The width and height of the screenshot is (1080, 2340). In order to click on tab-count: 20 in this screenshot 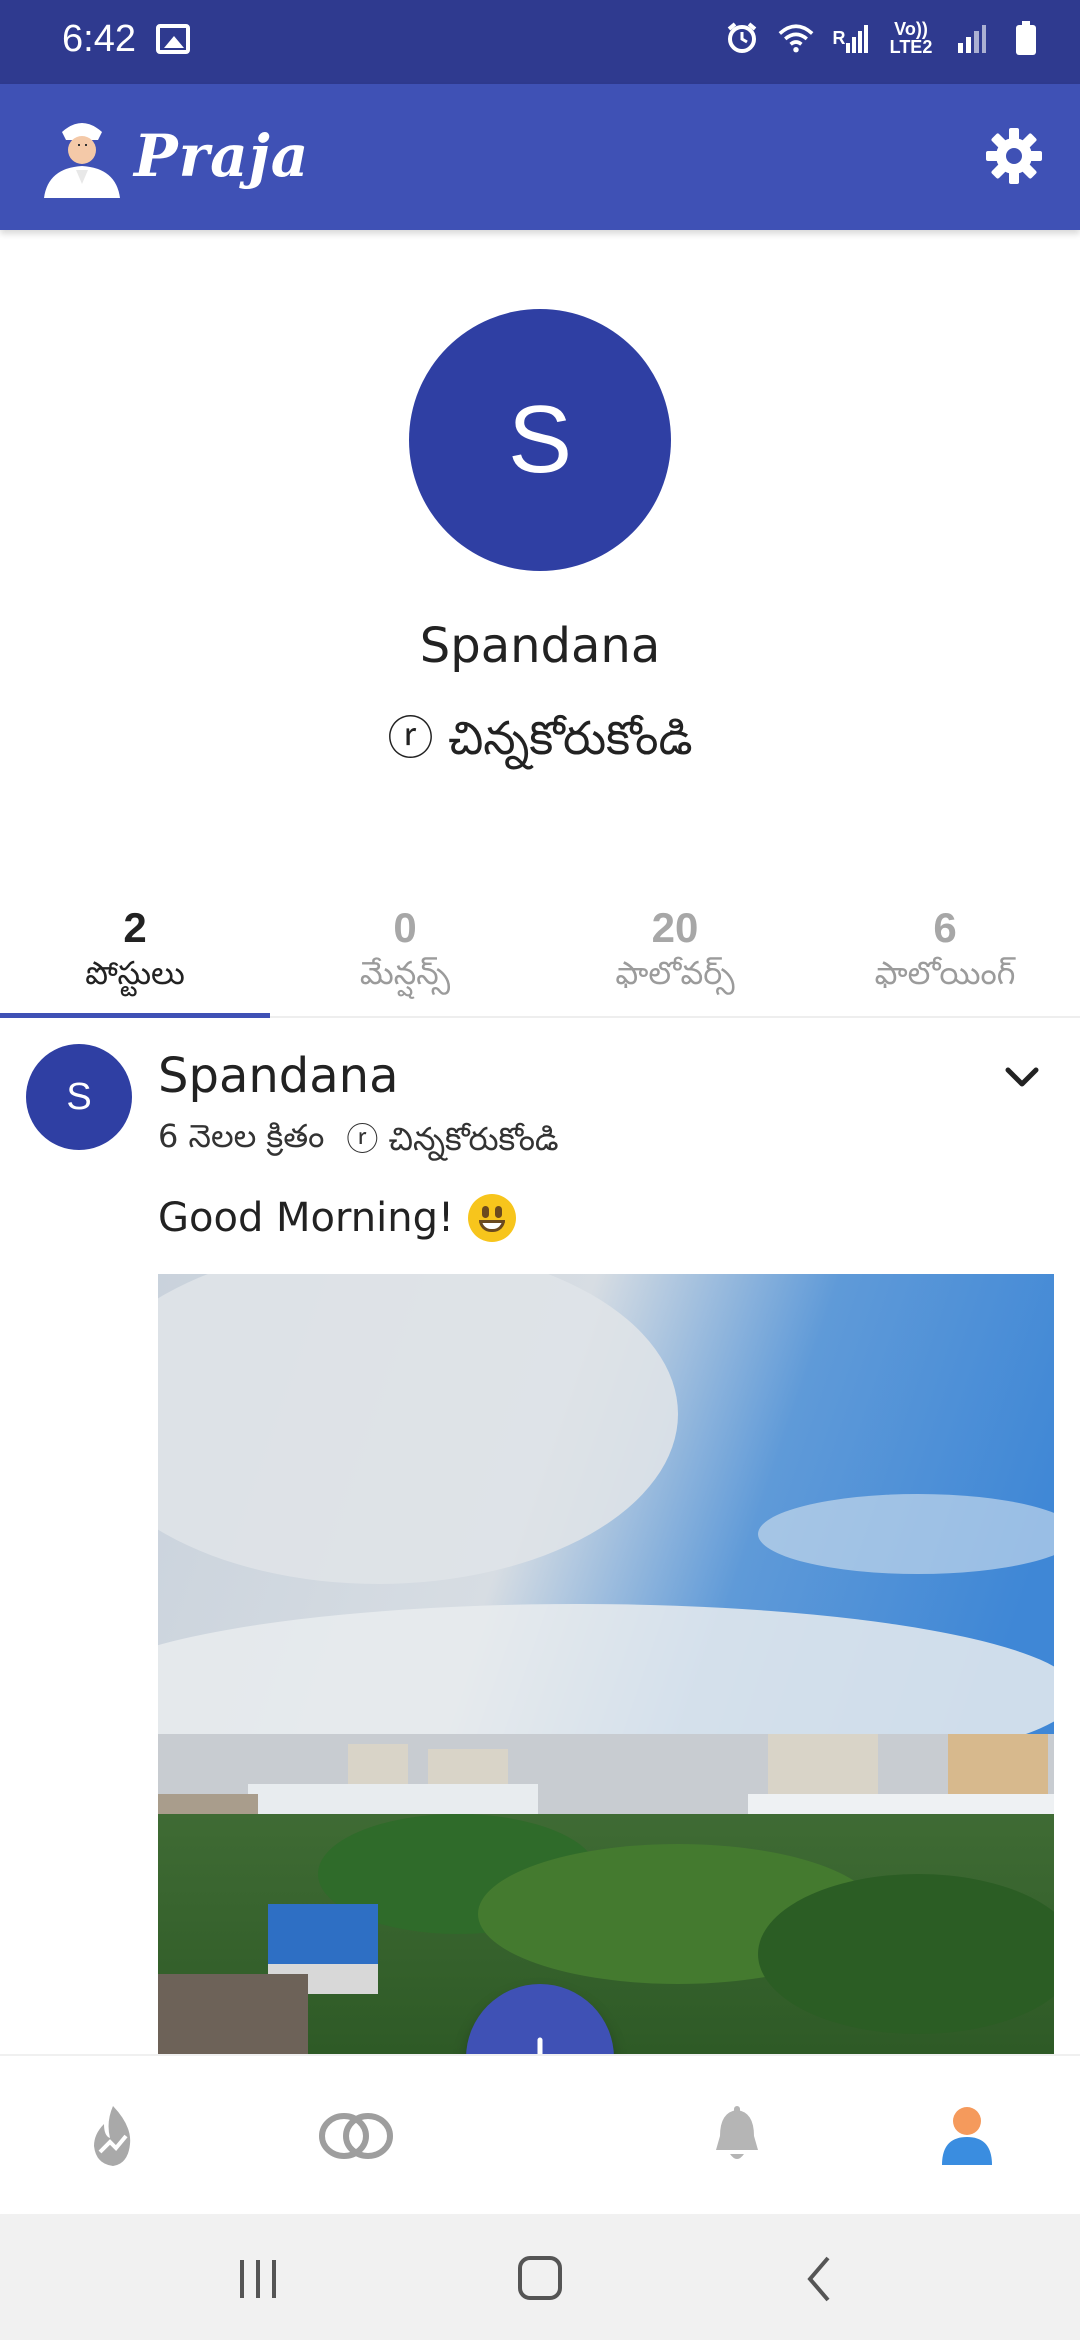, I will do `click(675, 927)`.